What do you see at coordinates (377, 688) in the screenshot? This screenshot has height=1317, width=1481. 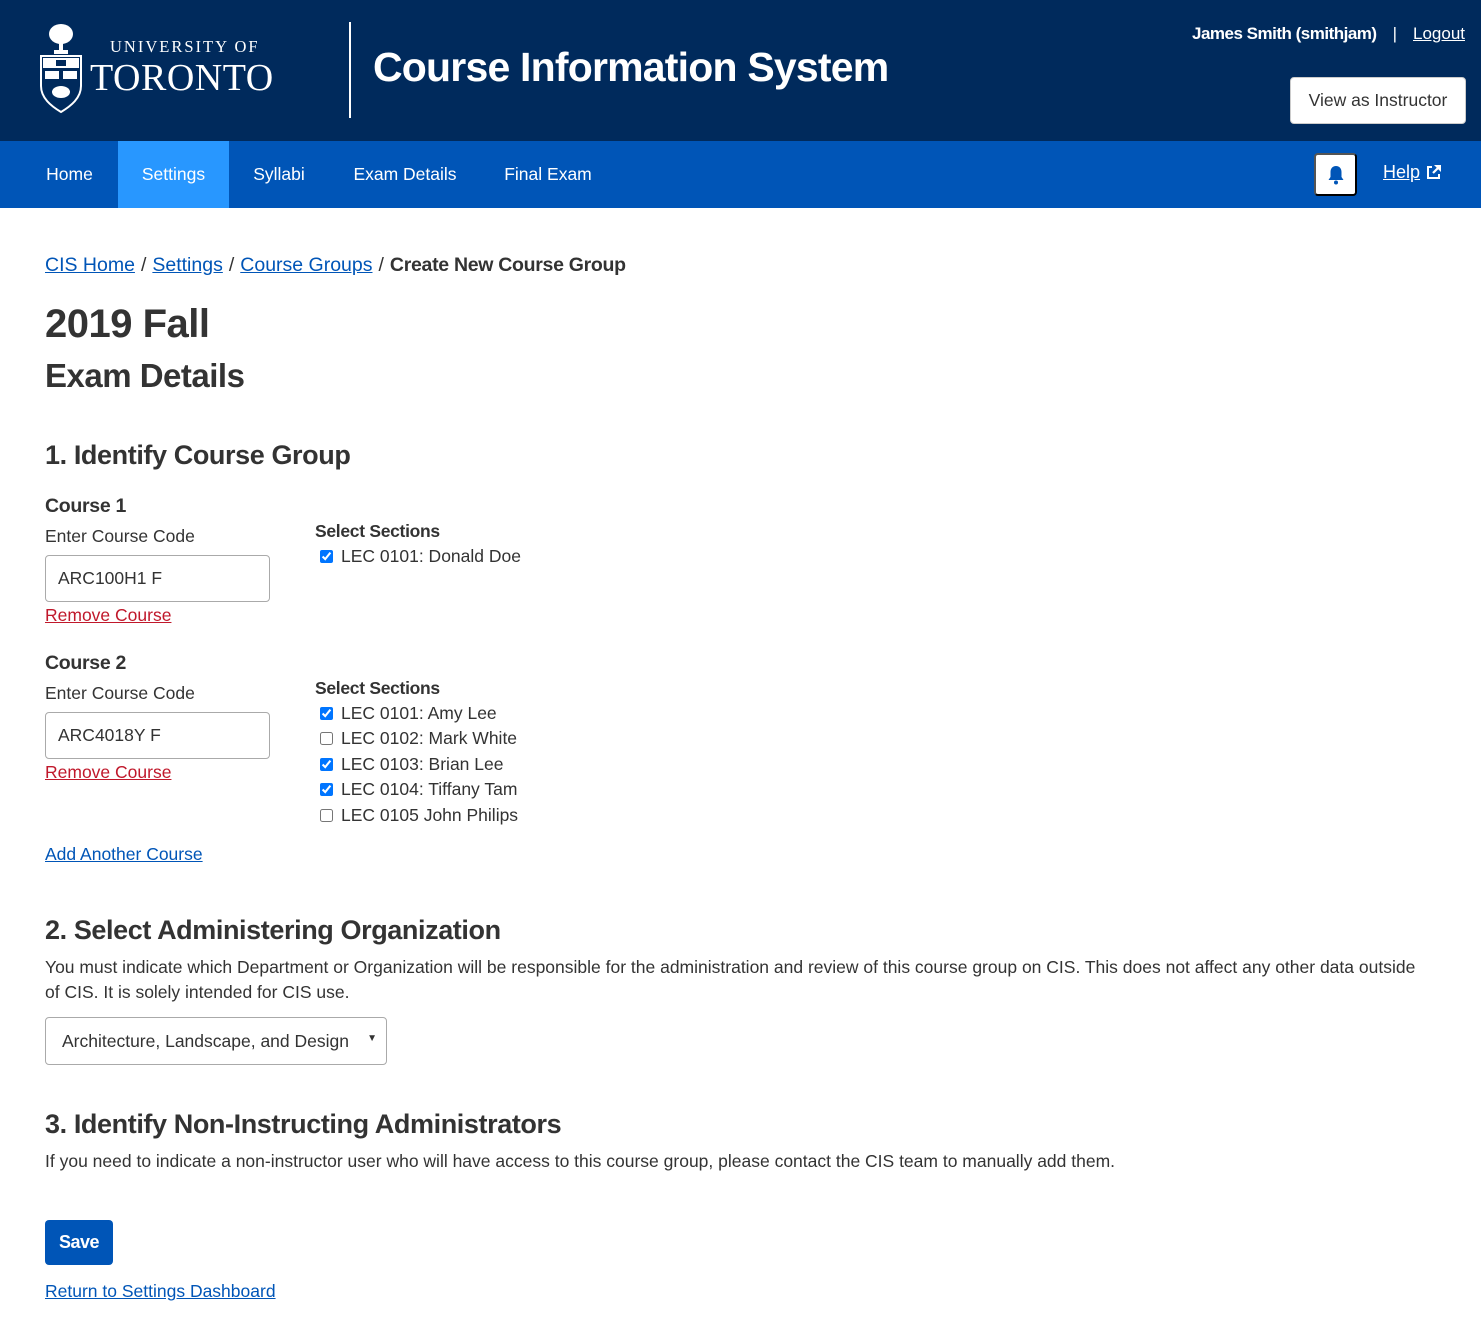 I see `course-2-sections-label: Select Sections` at bounding box center [377, 688].